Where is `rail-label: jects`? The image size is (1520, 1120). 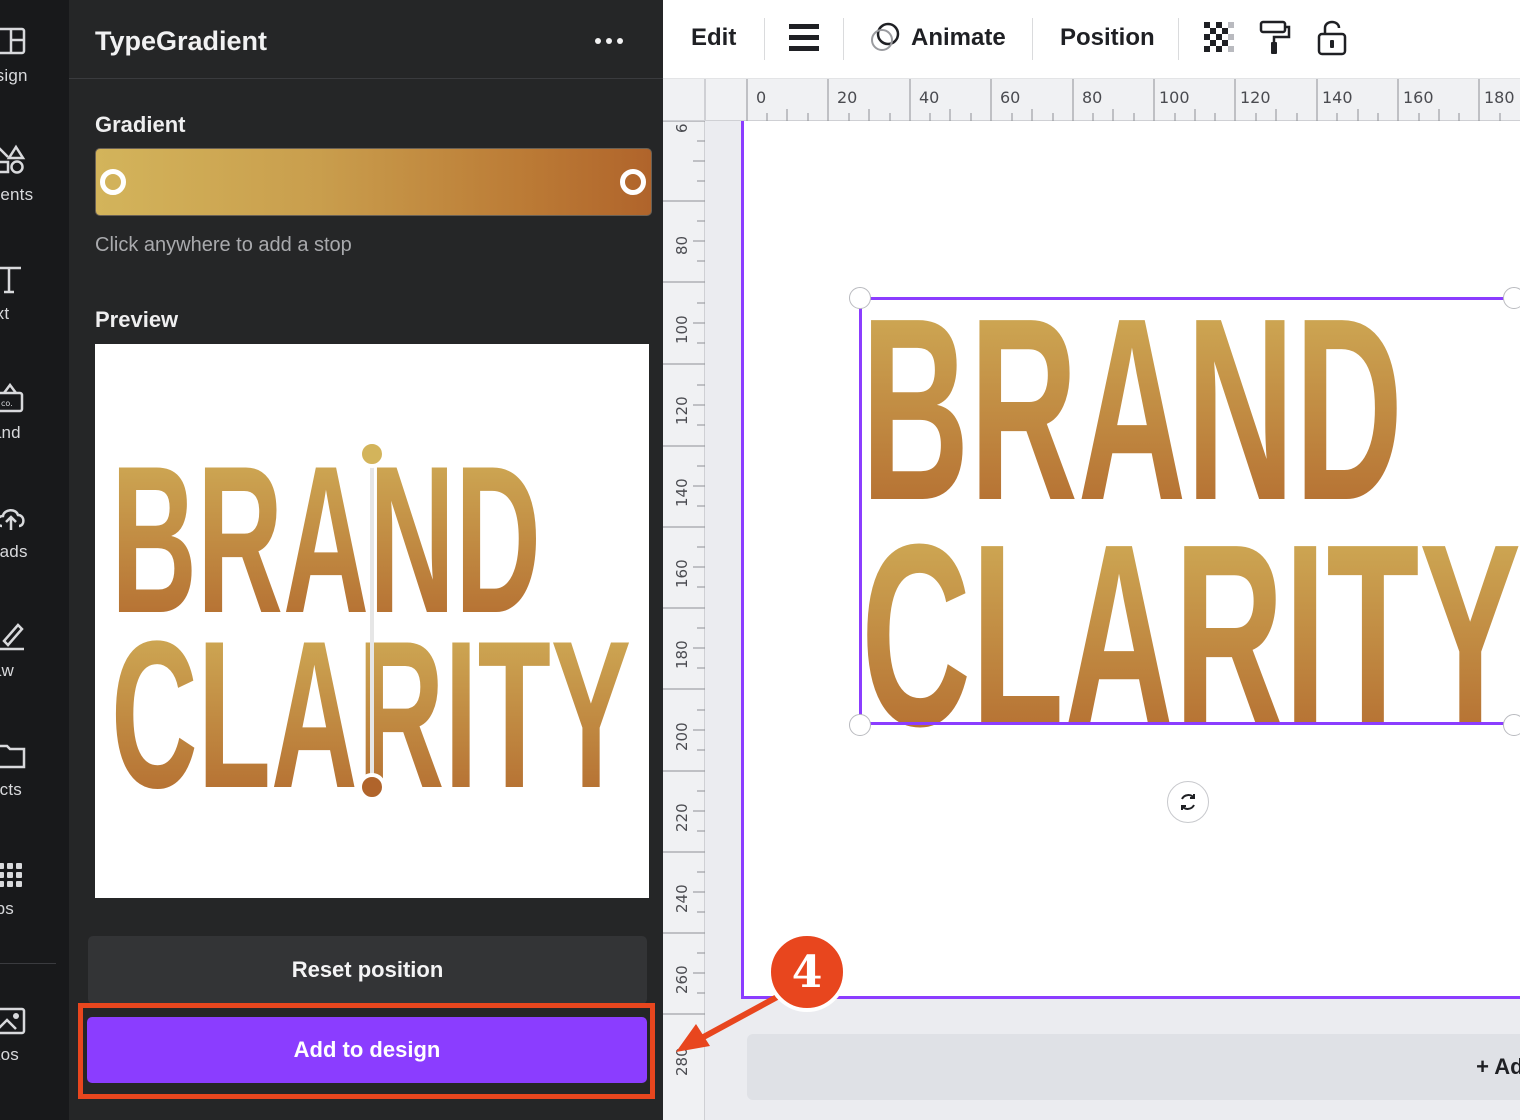
rail-label: jects is located at coordinates (11, 789).